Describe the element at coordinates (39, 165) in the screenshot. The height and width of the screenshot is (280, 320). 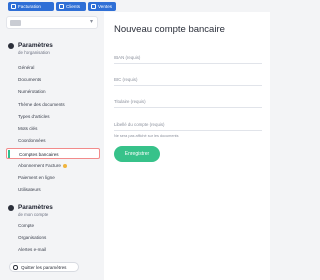
I see `sidebar-item-label: Abonnement Facture` at that location.